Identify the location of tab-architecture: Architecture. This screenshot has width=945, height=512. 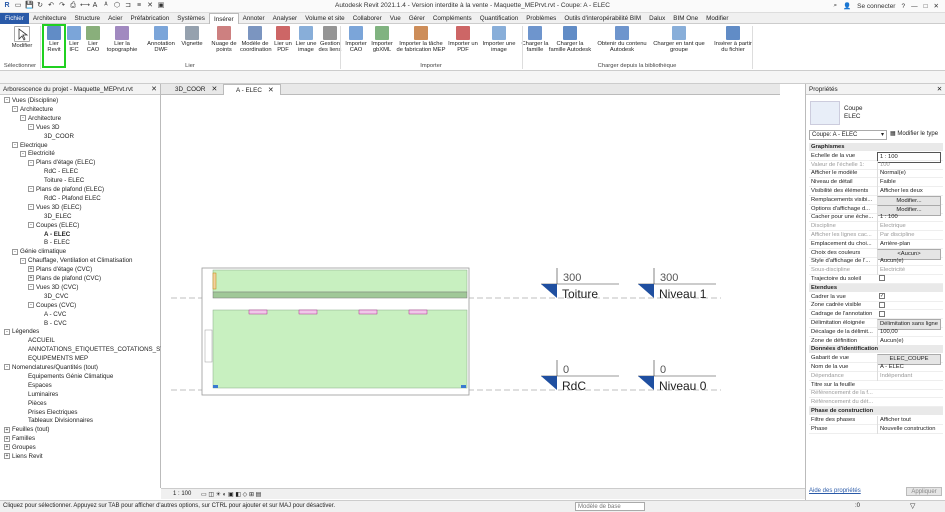
(50, 18).